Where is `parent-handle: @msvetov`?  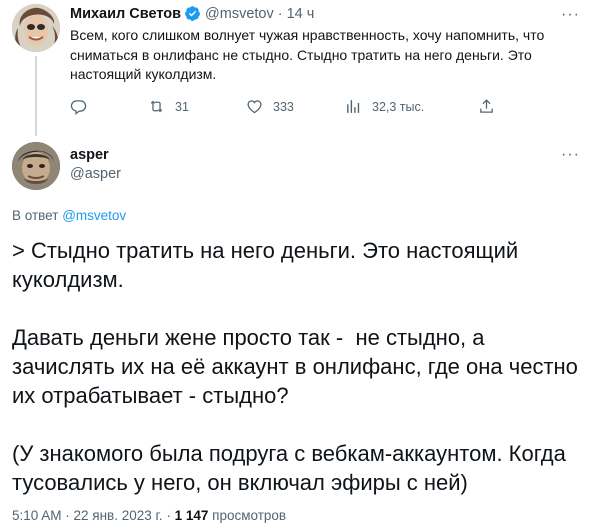
parent-handle: @msvetov is located at coordinates (239, 14).